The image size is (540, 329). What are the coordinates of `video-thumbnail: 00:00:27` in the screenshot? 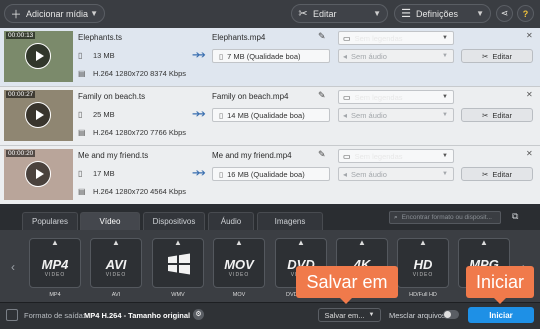 It's located at (38, 115).